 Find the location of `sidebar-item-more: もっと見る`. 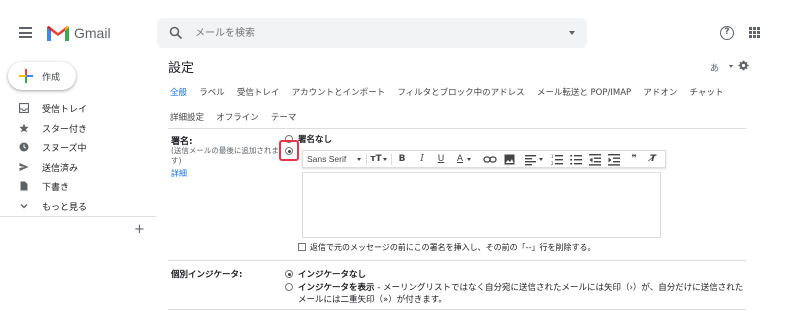

sidebar-item-more: もっと見る is located at coordinates (75, 207).